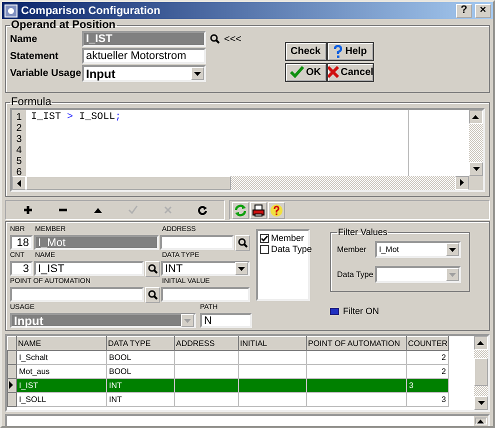  What do you see at coordinates (96, 242) in the screenshot?
I see `member-field: I_Mot` at bounding box center [96, 242].